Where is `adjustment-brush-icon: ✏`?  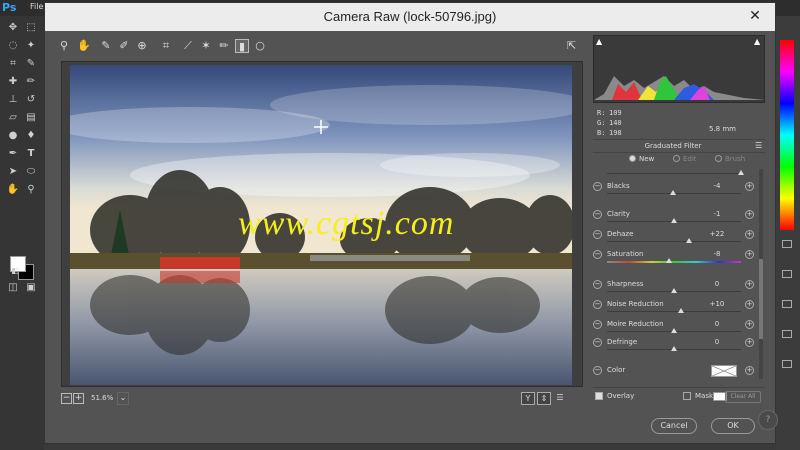
adjustment-brush-icon: ✏ is located at coordinates (224, 46).